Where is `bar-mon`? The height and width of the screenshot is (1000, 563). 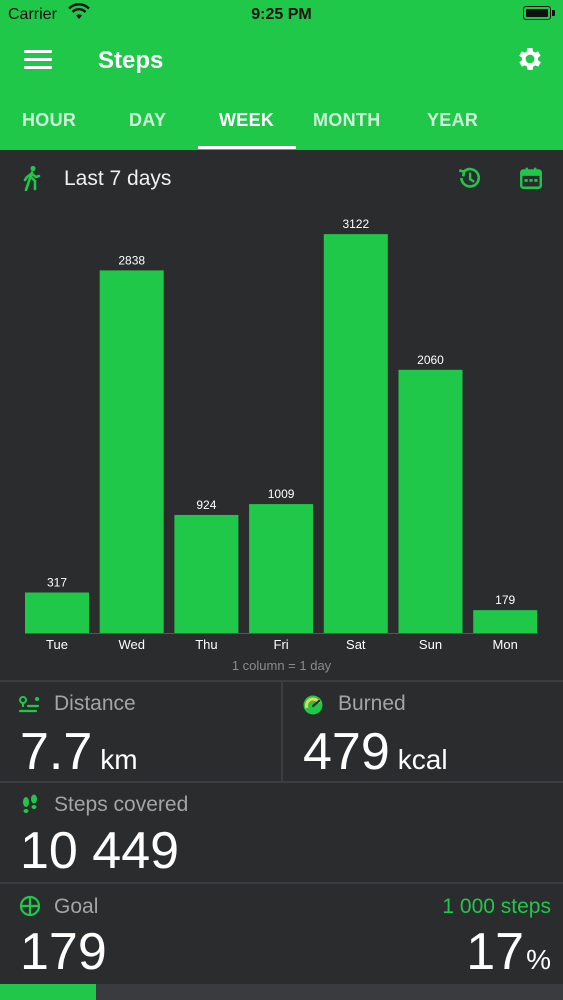
bar-mon is located at coordinates (505, 621).